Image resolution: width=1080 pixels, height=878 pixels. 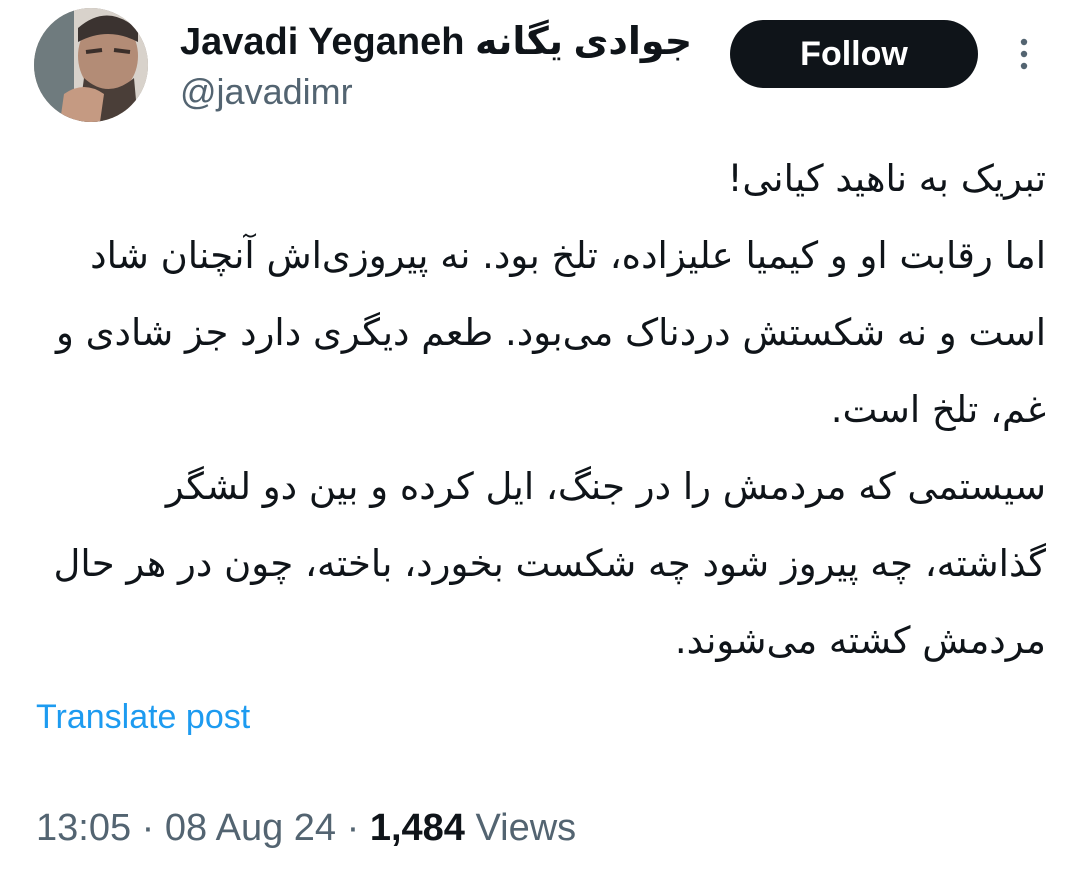 What do you see at coordinates (250, 828) in the screenshot?
I see `tweet-date: 08 Aug 24` at bounding box center [250, 828].